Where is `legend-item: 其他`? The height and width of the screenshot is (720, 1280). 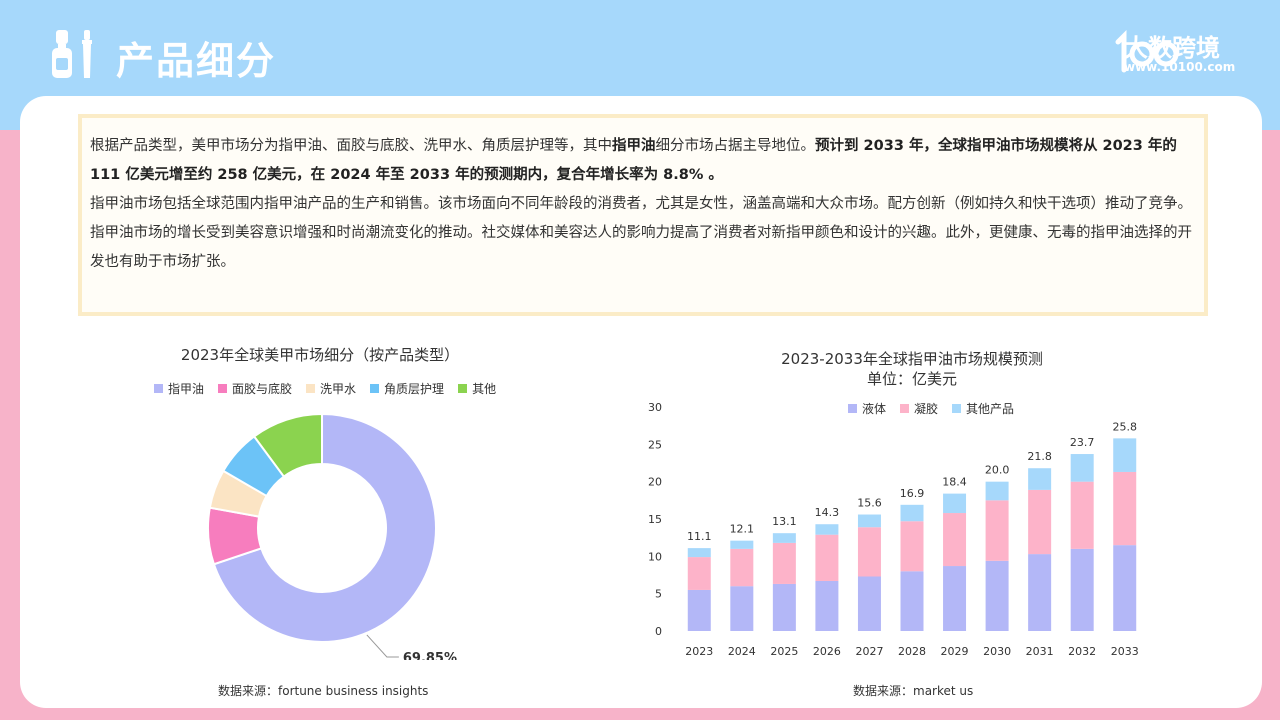 legend-item: 其他 is located at coordinates (477, 388).